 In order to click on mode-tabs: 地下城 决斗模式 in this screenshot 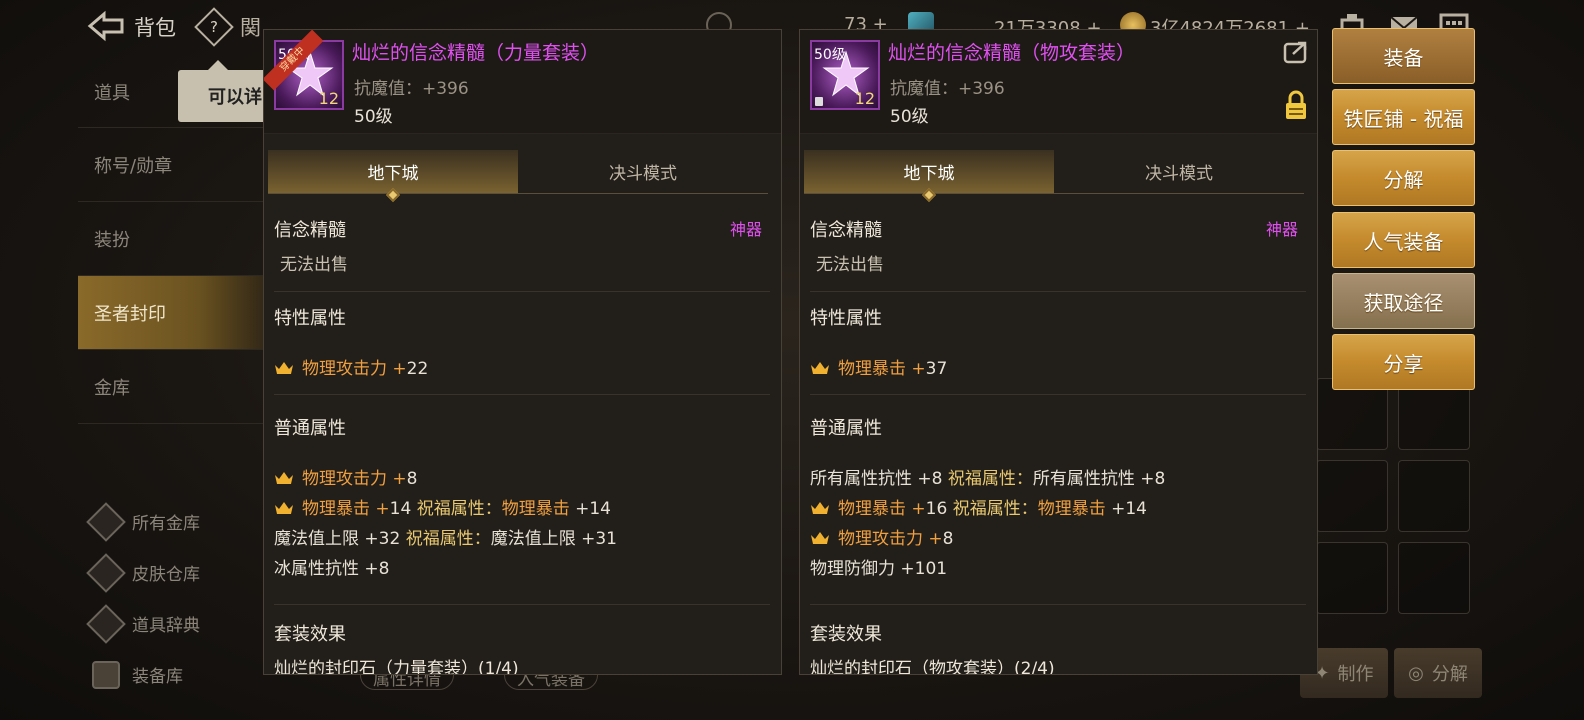, I will do `click(518, 176)`.